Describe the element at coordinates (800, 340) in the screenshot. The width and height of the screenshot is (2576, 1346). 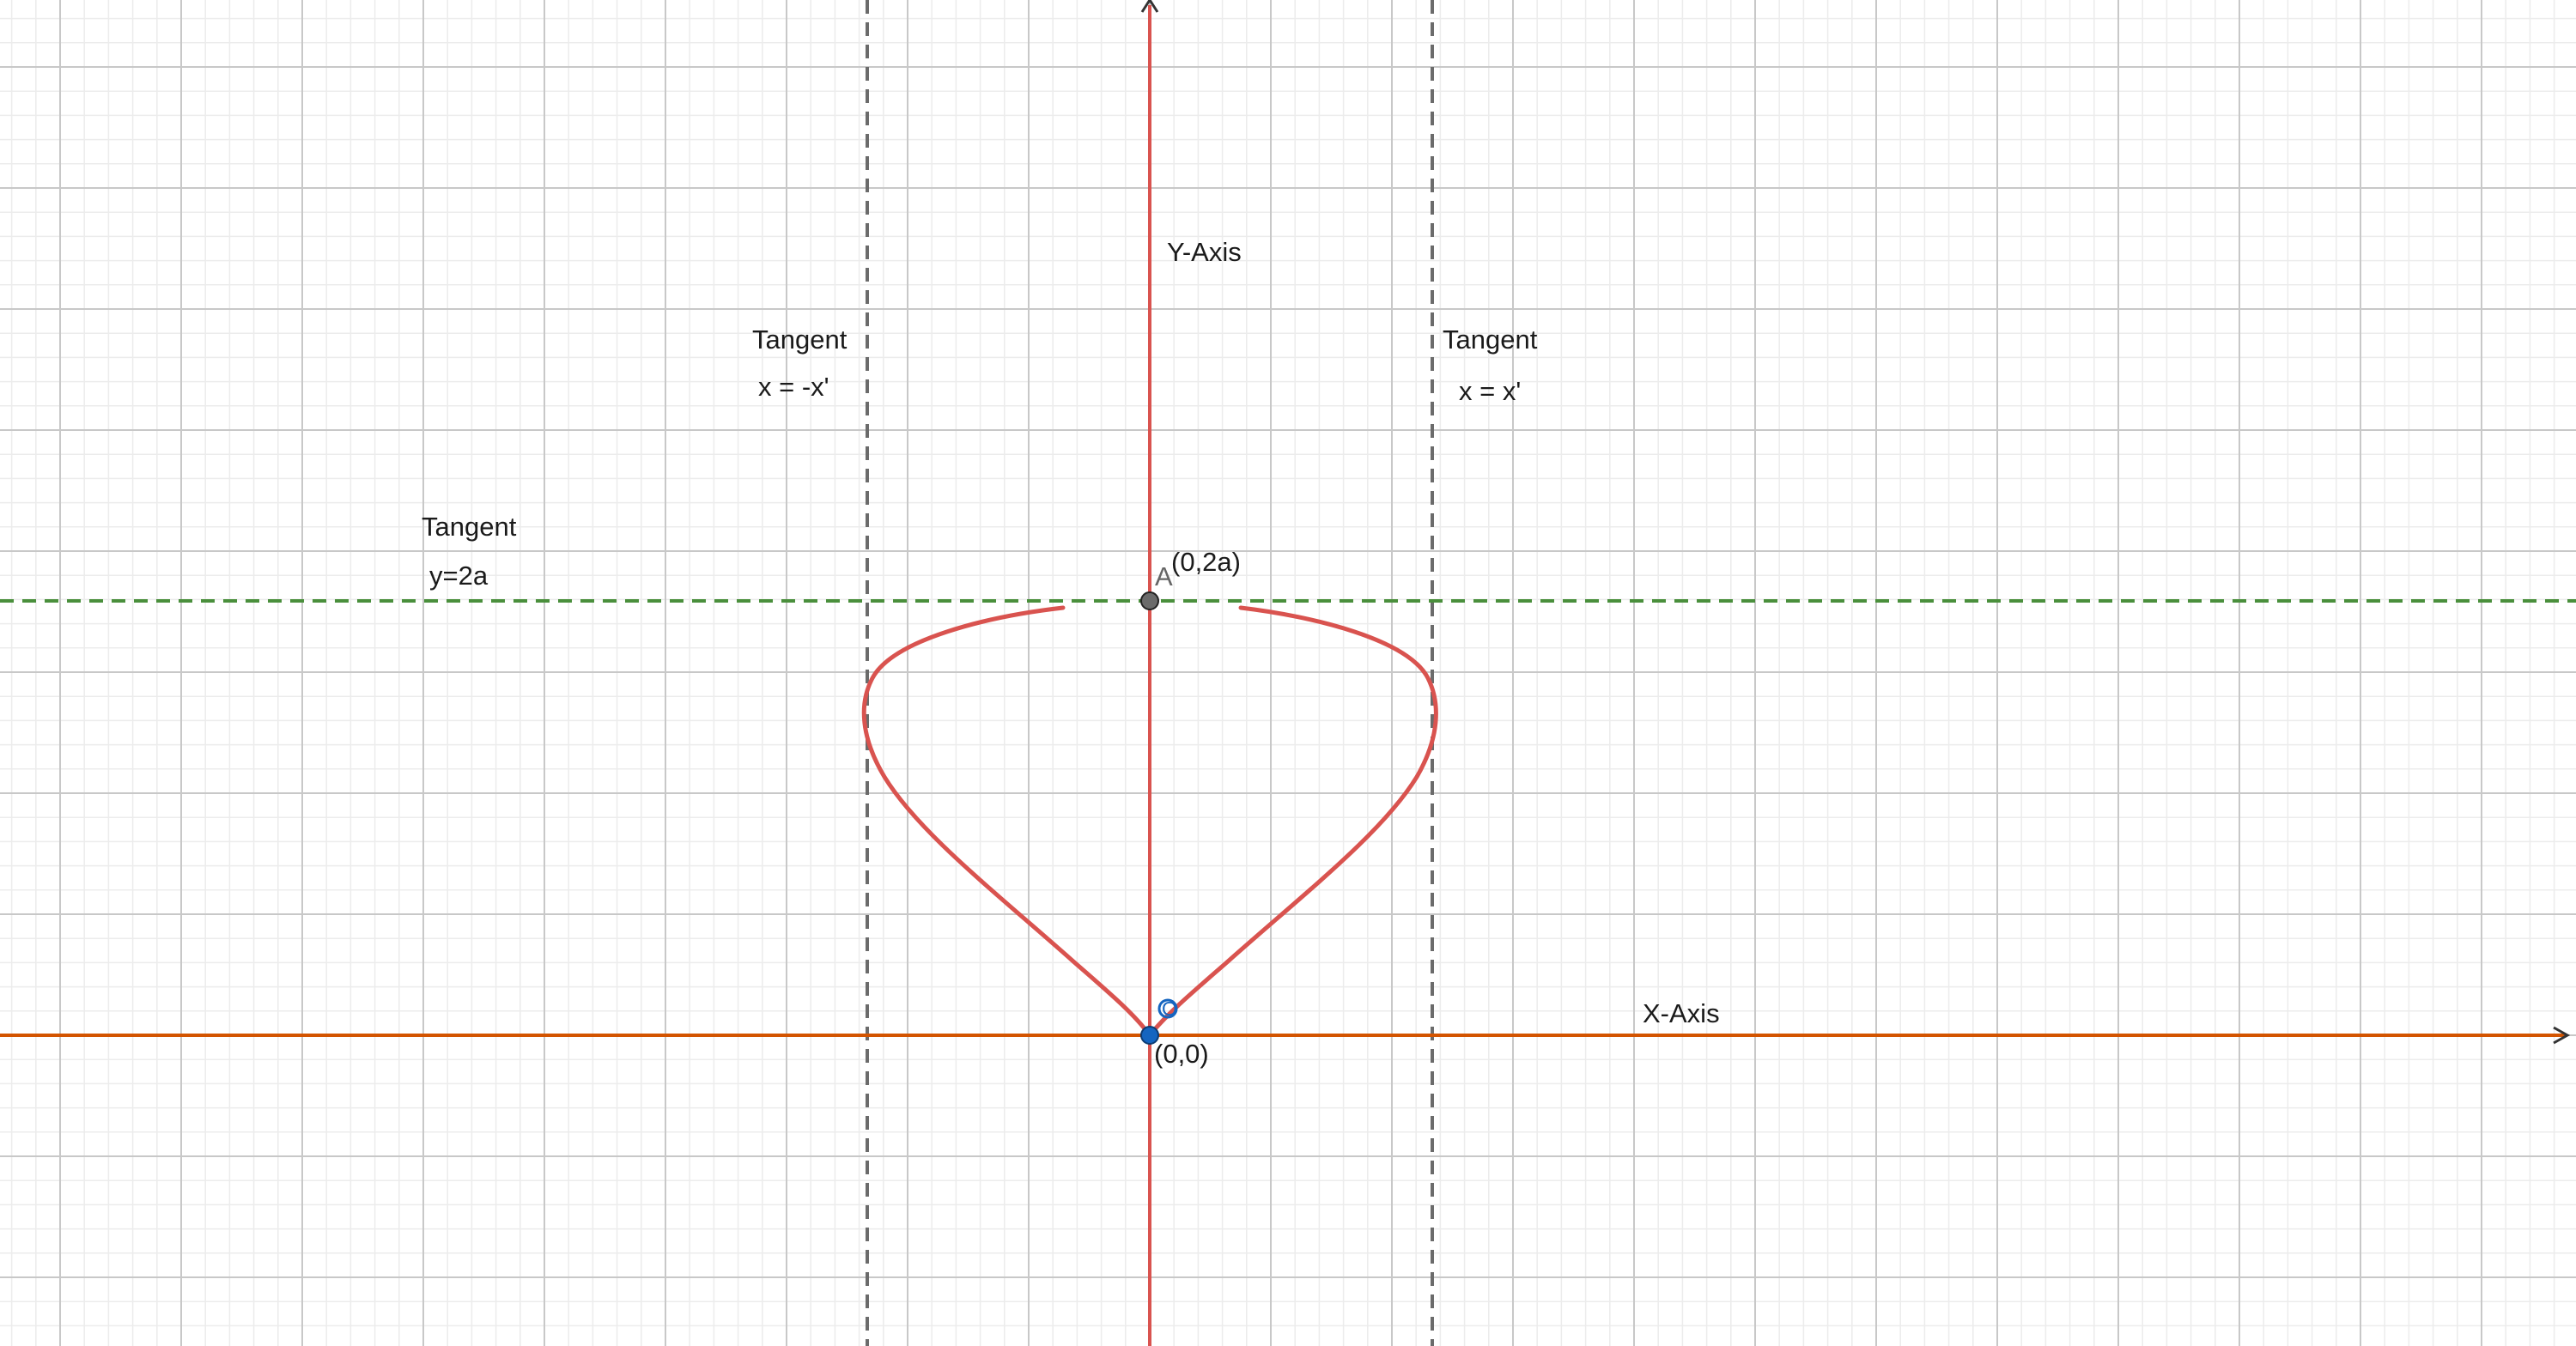
I see `tangent-left-title: Tangent` at that location.